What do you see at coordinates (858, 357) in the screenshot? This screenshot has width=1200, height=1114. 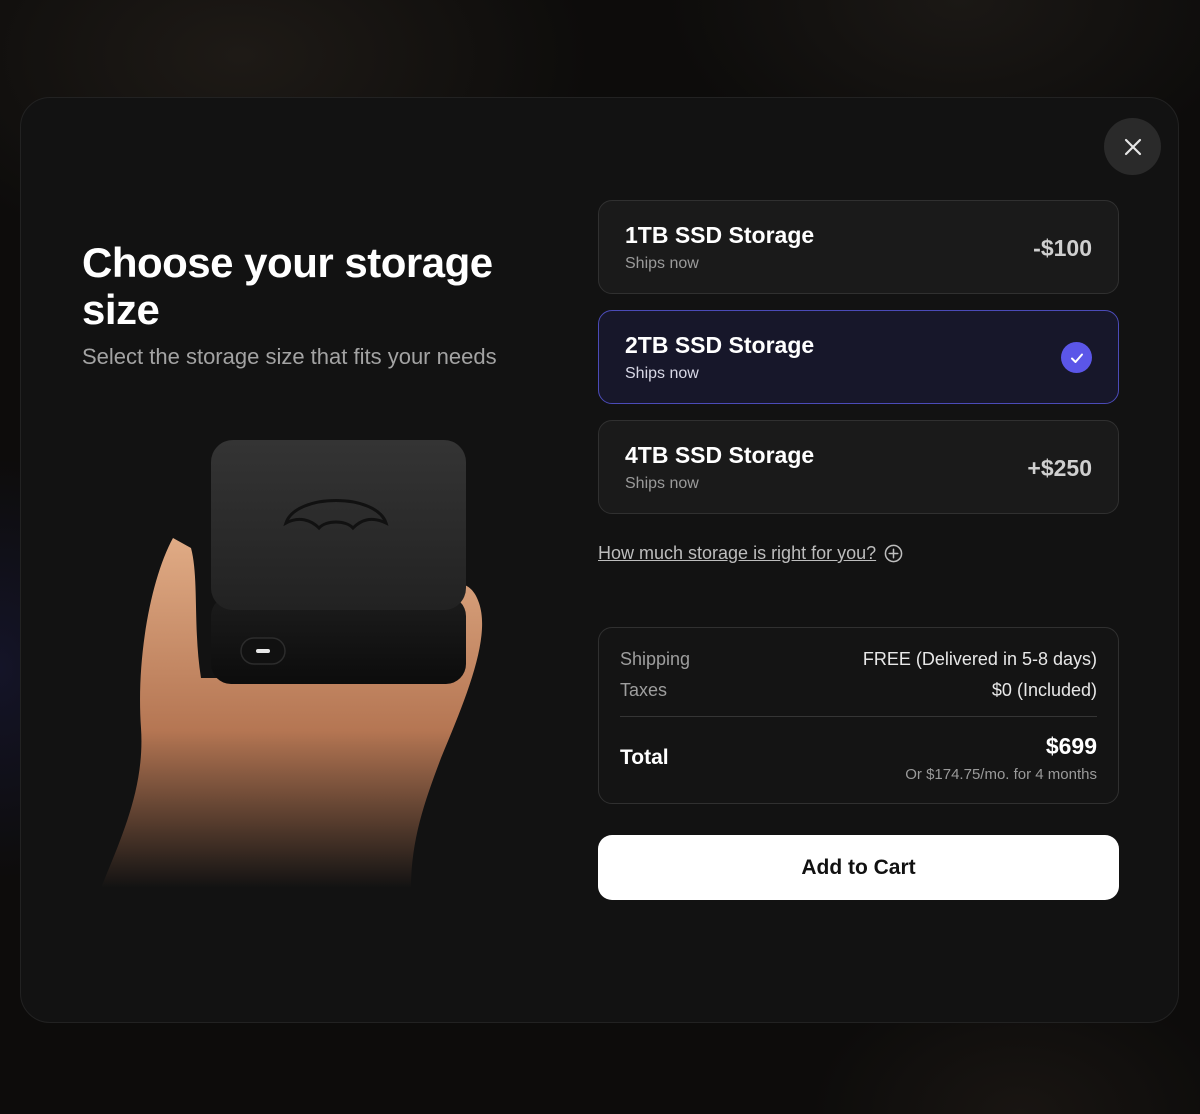 I see `option-2tb: 2TB SSD Storage Ships now` at bounding box center [858, 357].